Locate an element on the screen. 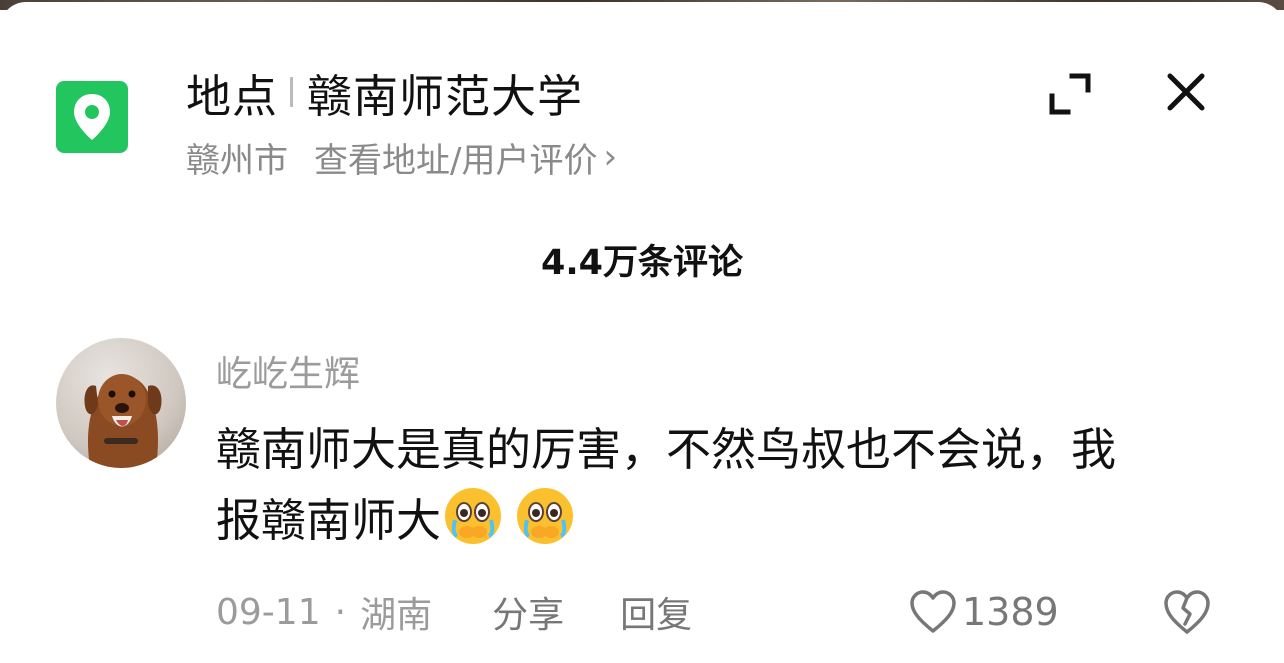 The height and width of the screenshot is (663, 1284). reply-button: 回复 is located at coordinates (656, 612).